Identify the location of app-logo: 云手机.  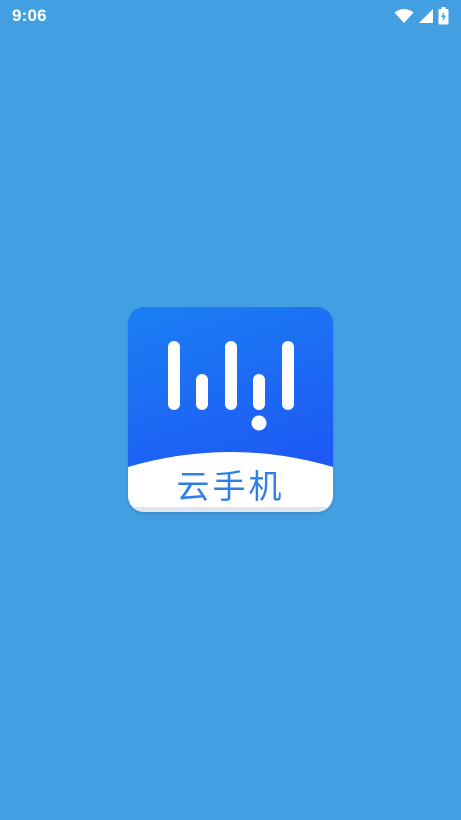
(230, 409).